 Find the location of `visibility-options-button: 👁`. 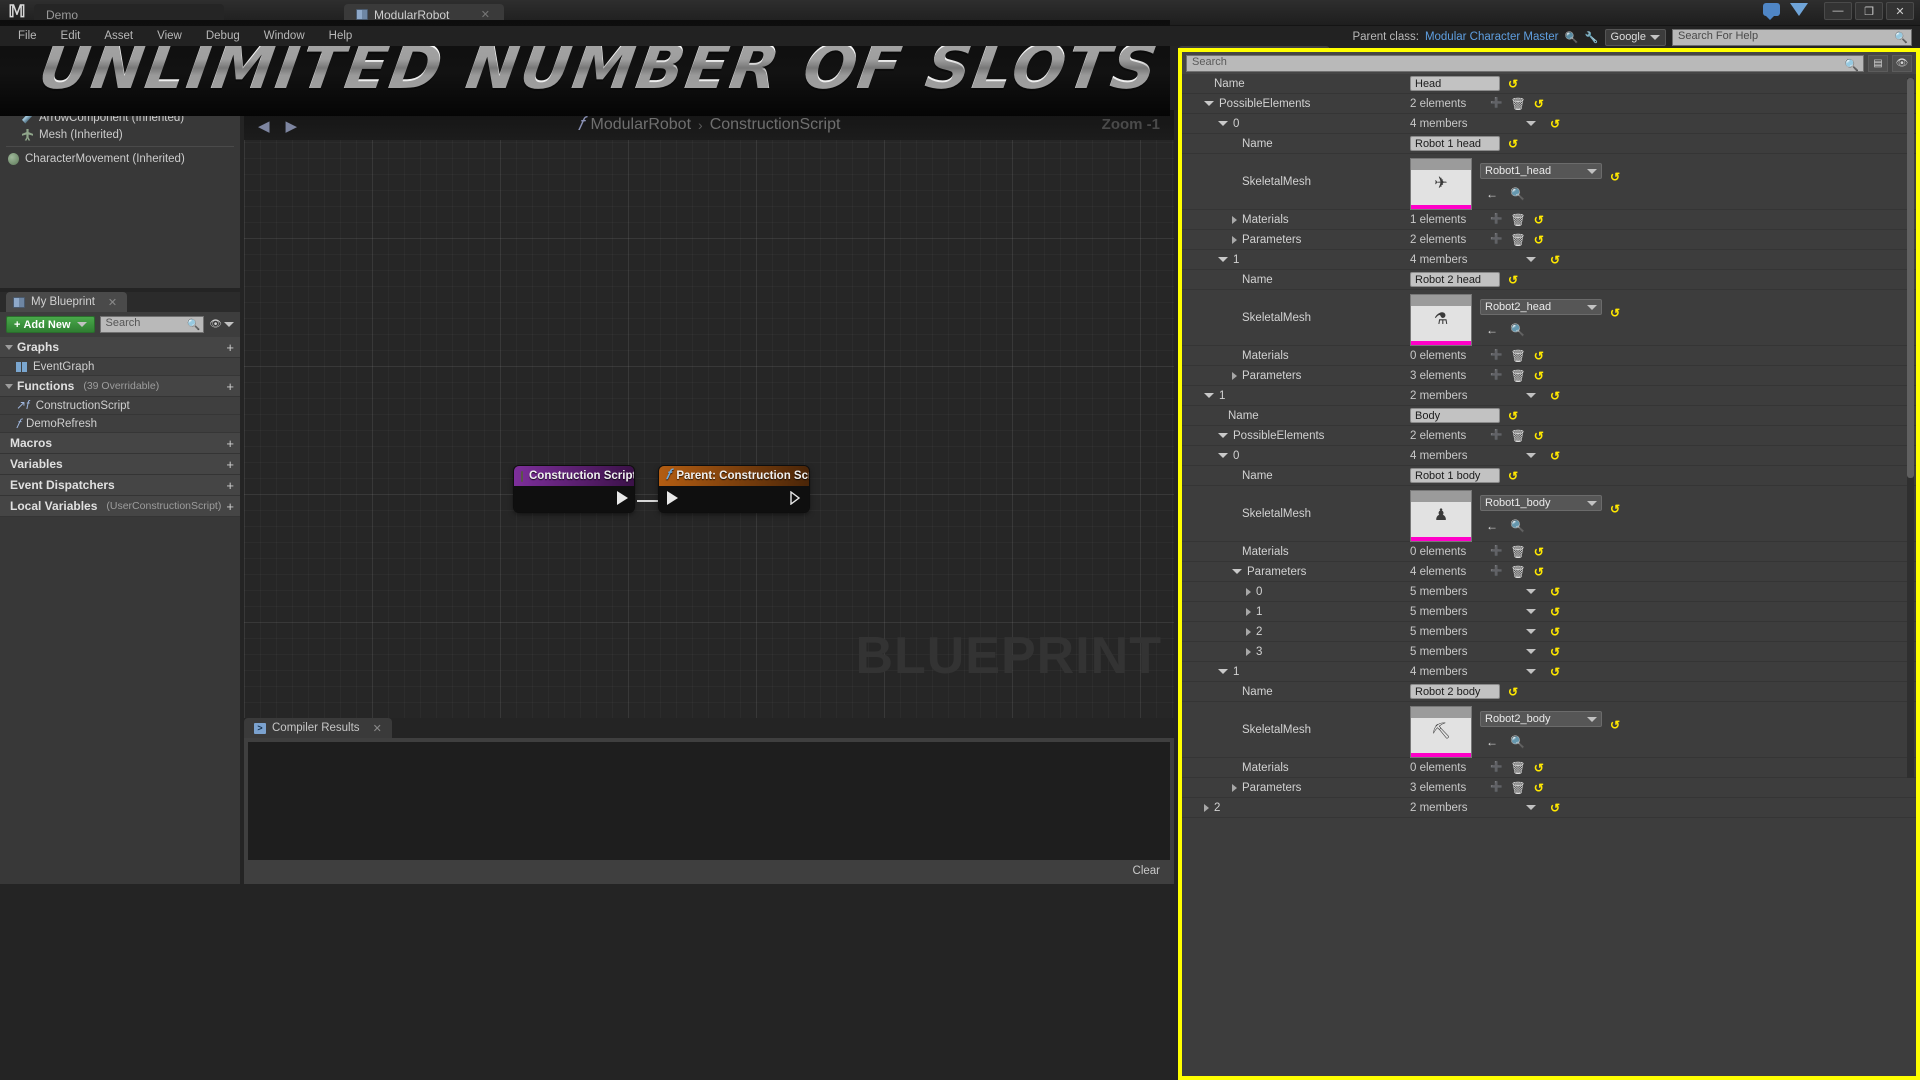

visibility-options-button: 👁 is located at coordinates (221, 324).